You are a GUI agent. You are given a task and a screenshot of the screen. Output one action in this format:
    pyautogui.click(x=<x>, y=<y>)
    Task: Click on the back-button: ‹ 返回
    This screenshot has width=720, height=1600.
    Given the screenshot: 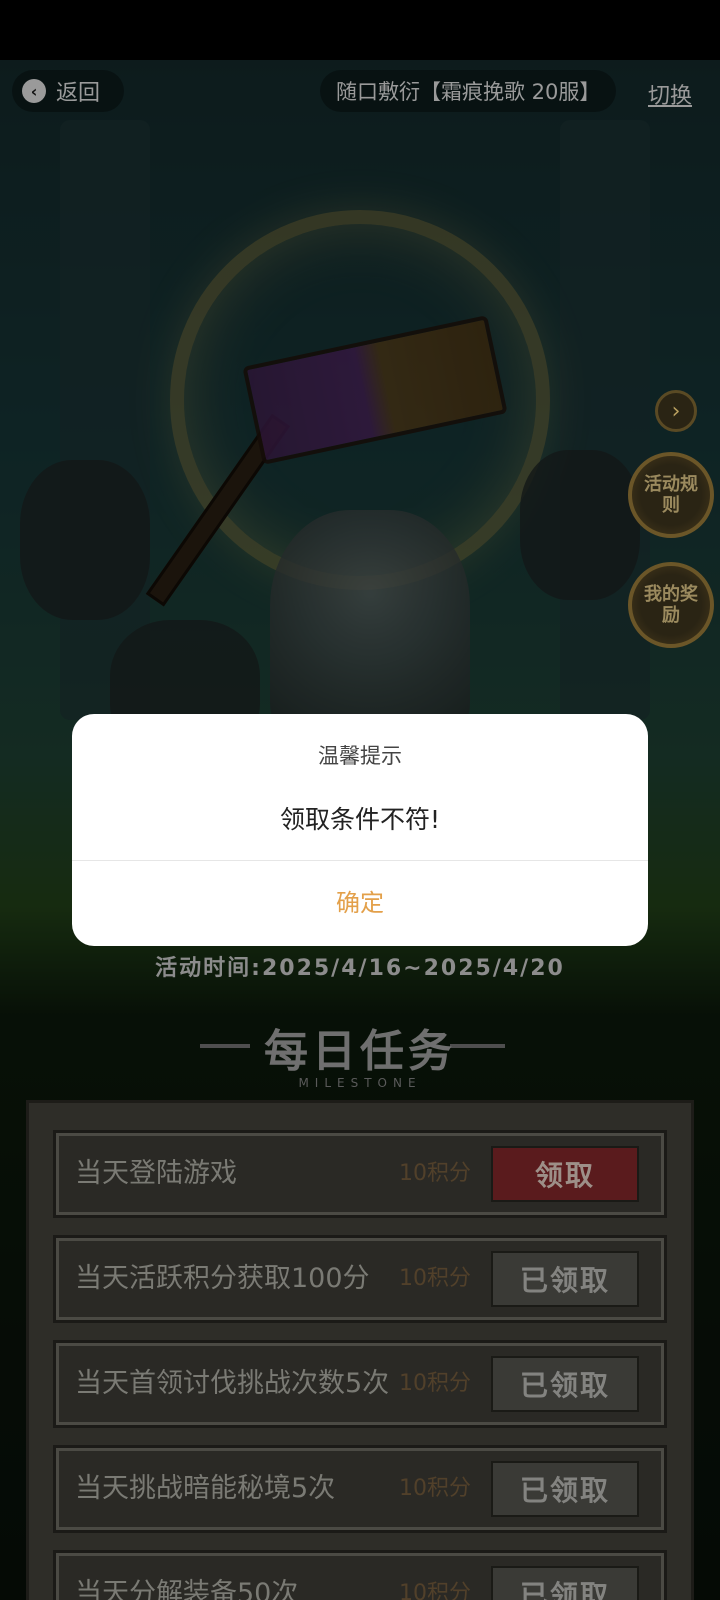 What is the action you would take?
    pyautogui.click(x=68, y=91)
    